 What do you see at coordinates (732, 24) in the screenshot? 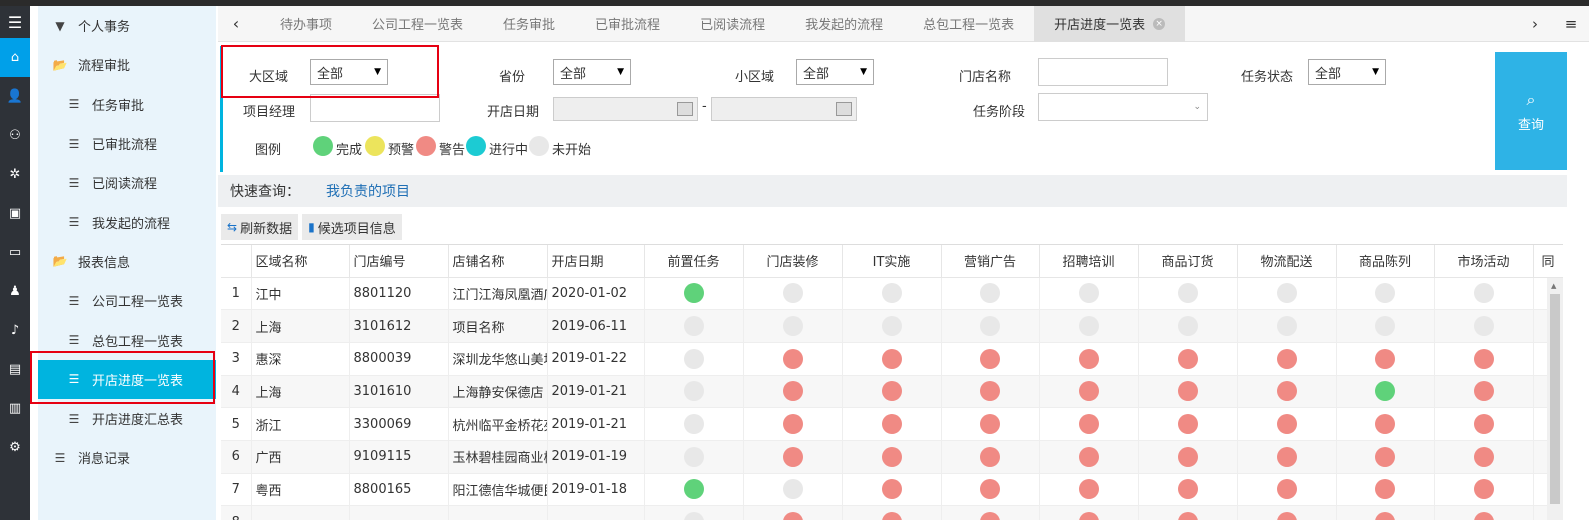
I see `tab: 已阅读流程` at bounding box center [732, 24].